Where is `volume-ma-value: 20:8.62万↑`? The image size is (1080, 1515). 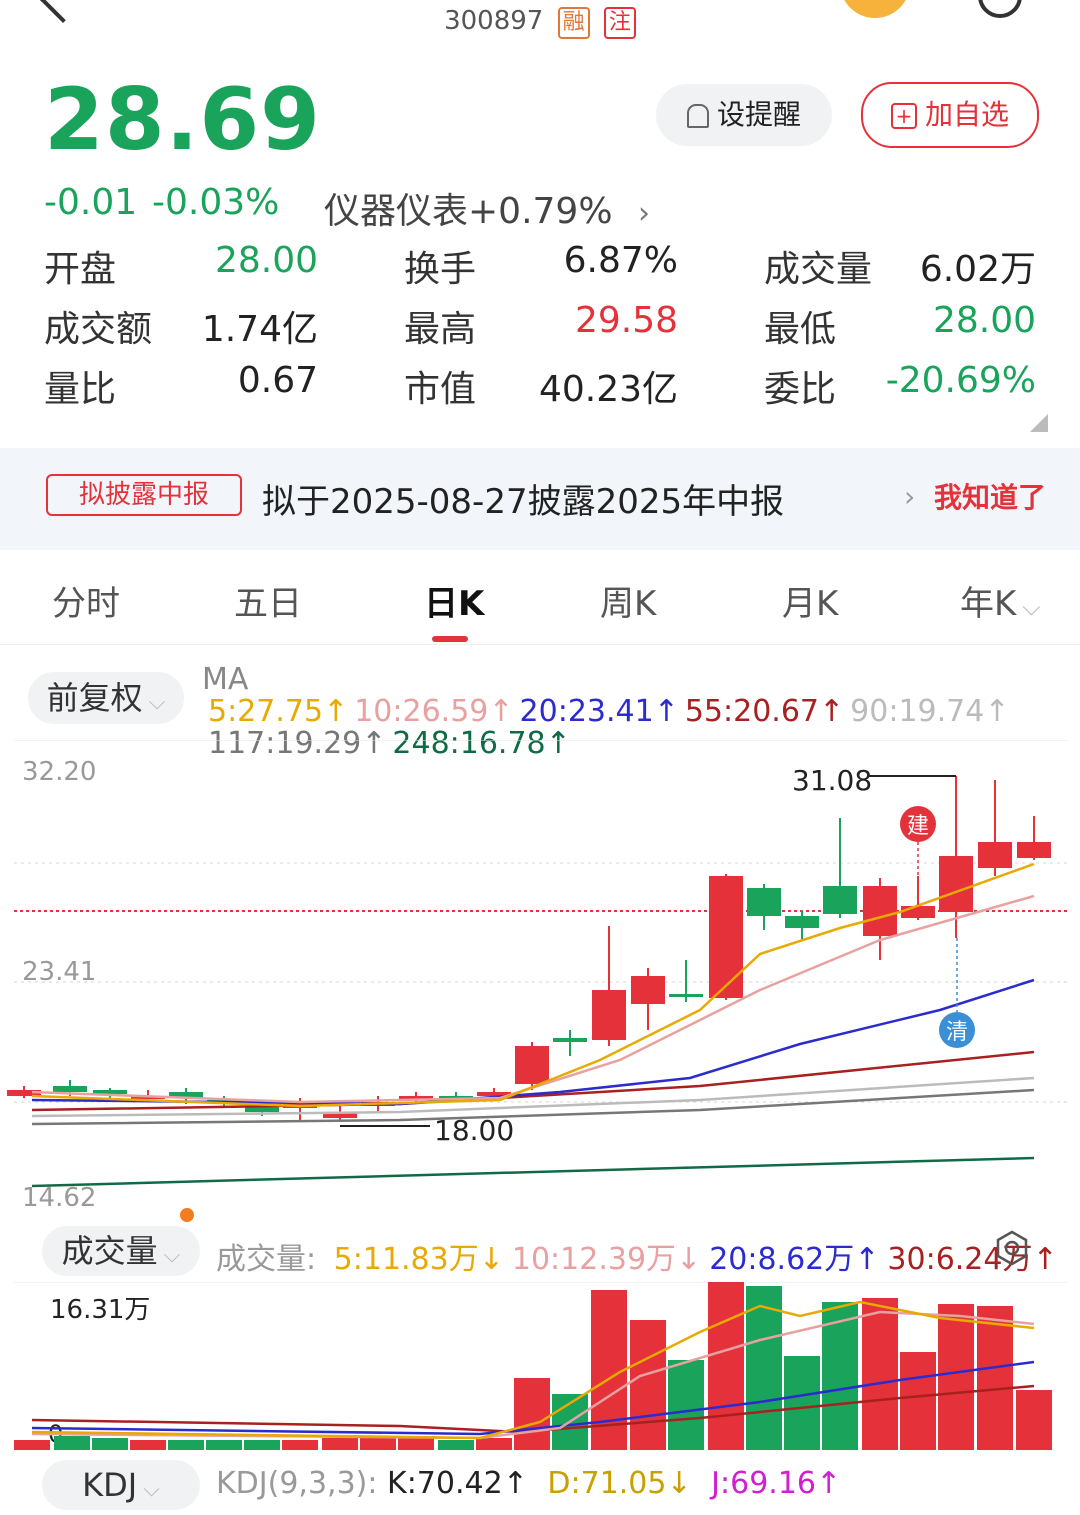
volume-ma-value: 20:8.62万↑ is located at coordinates (794, 1259).